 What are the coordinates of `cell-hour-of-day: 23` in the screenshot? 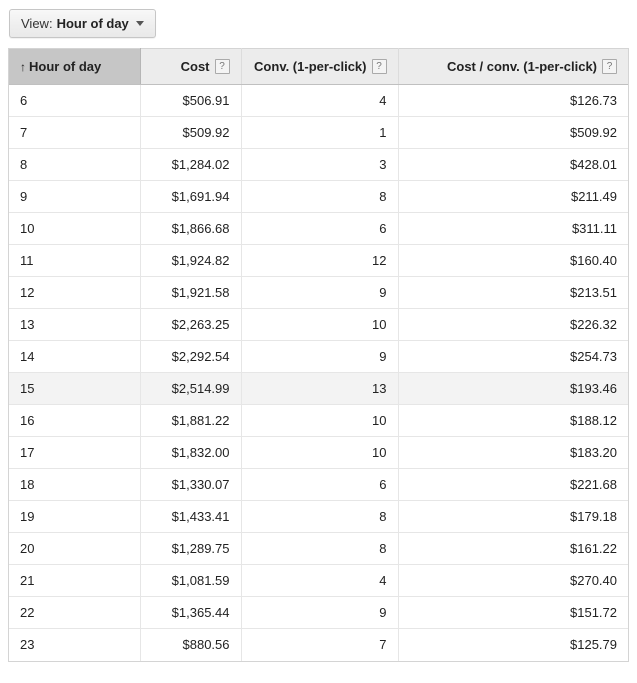 It's located at (75, 644).